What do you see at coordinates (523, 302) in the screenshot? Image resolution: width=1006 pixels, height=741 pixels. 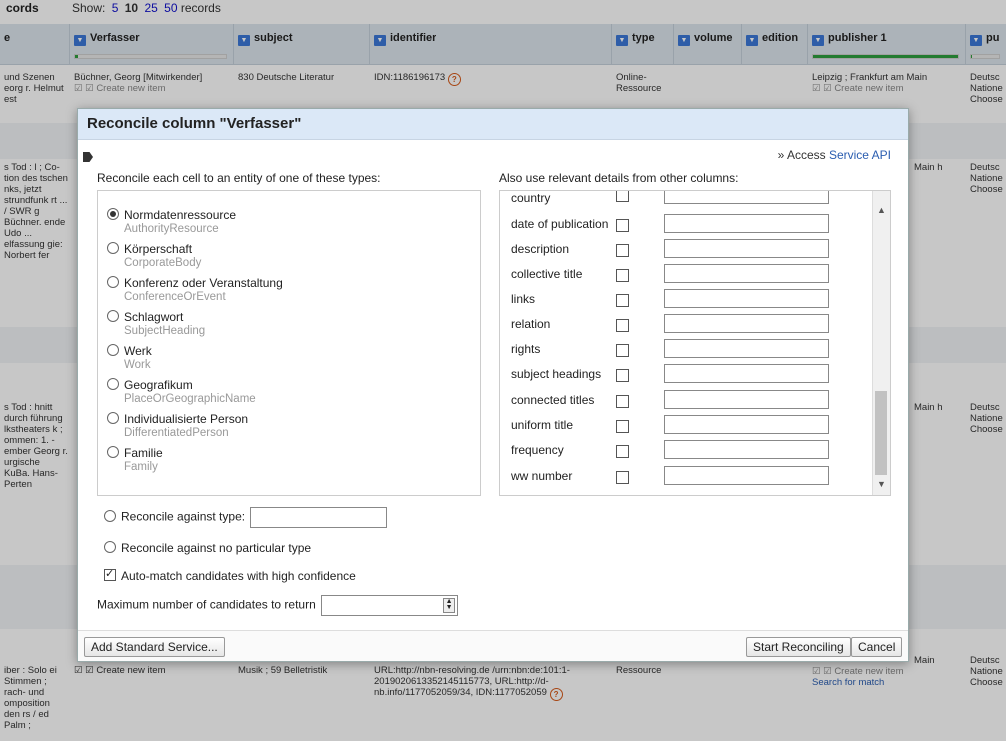 I see `column-detail-row: links` at bounding box center [523, 302].